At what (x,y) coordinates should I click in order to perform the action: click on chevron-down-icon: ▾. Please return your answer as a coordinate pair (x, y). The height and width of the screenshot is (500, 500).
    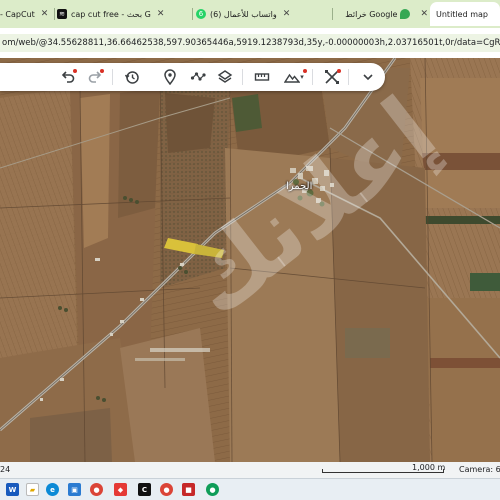
    Looking at the image, I should click on (302, 77).